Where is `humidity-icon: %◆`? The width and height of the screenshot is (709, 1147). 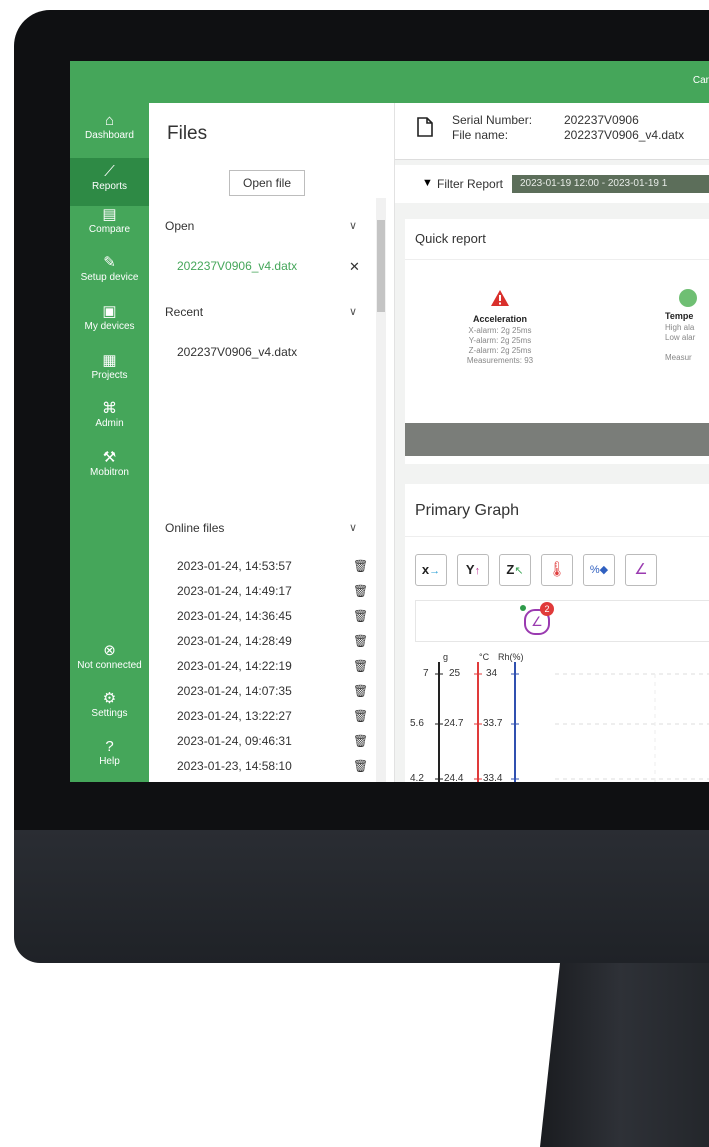 humidity-icon: %◆ is located at coordinates (599, 570).